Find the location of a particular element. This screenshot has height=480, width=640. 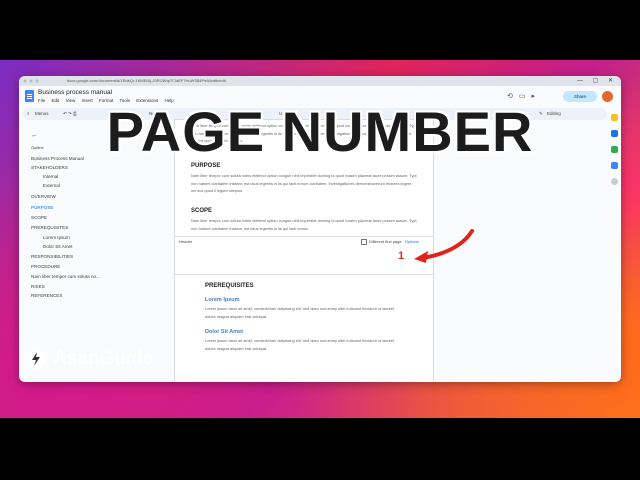

outline-item: STAKEHOLDERS is located at coordinates (49, 167).